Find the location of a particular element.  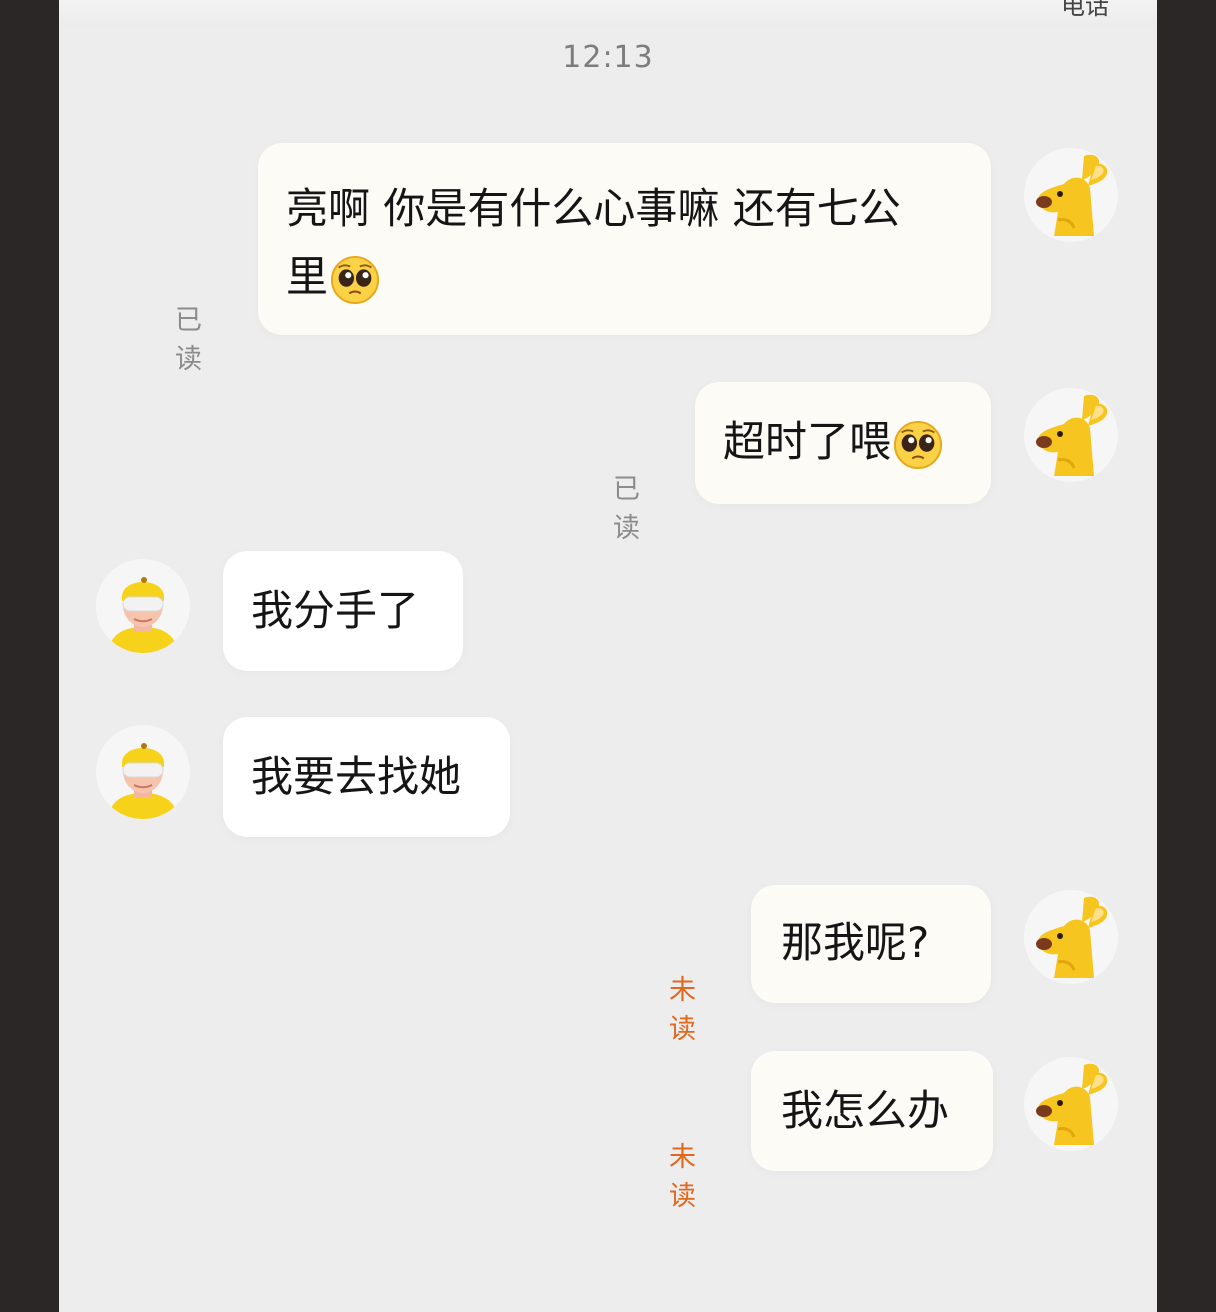

message-bubble: 超时了喂 is located at coordinates (843, 443).